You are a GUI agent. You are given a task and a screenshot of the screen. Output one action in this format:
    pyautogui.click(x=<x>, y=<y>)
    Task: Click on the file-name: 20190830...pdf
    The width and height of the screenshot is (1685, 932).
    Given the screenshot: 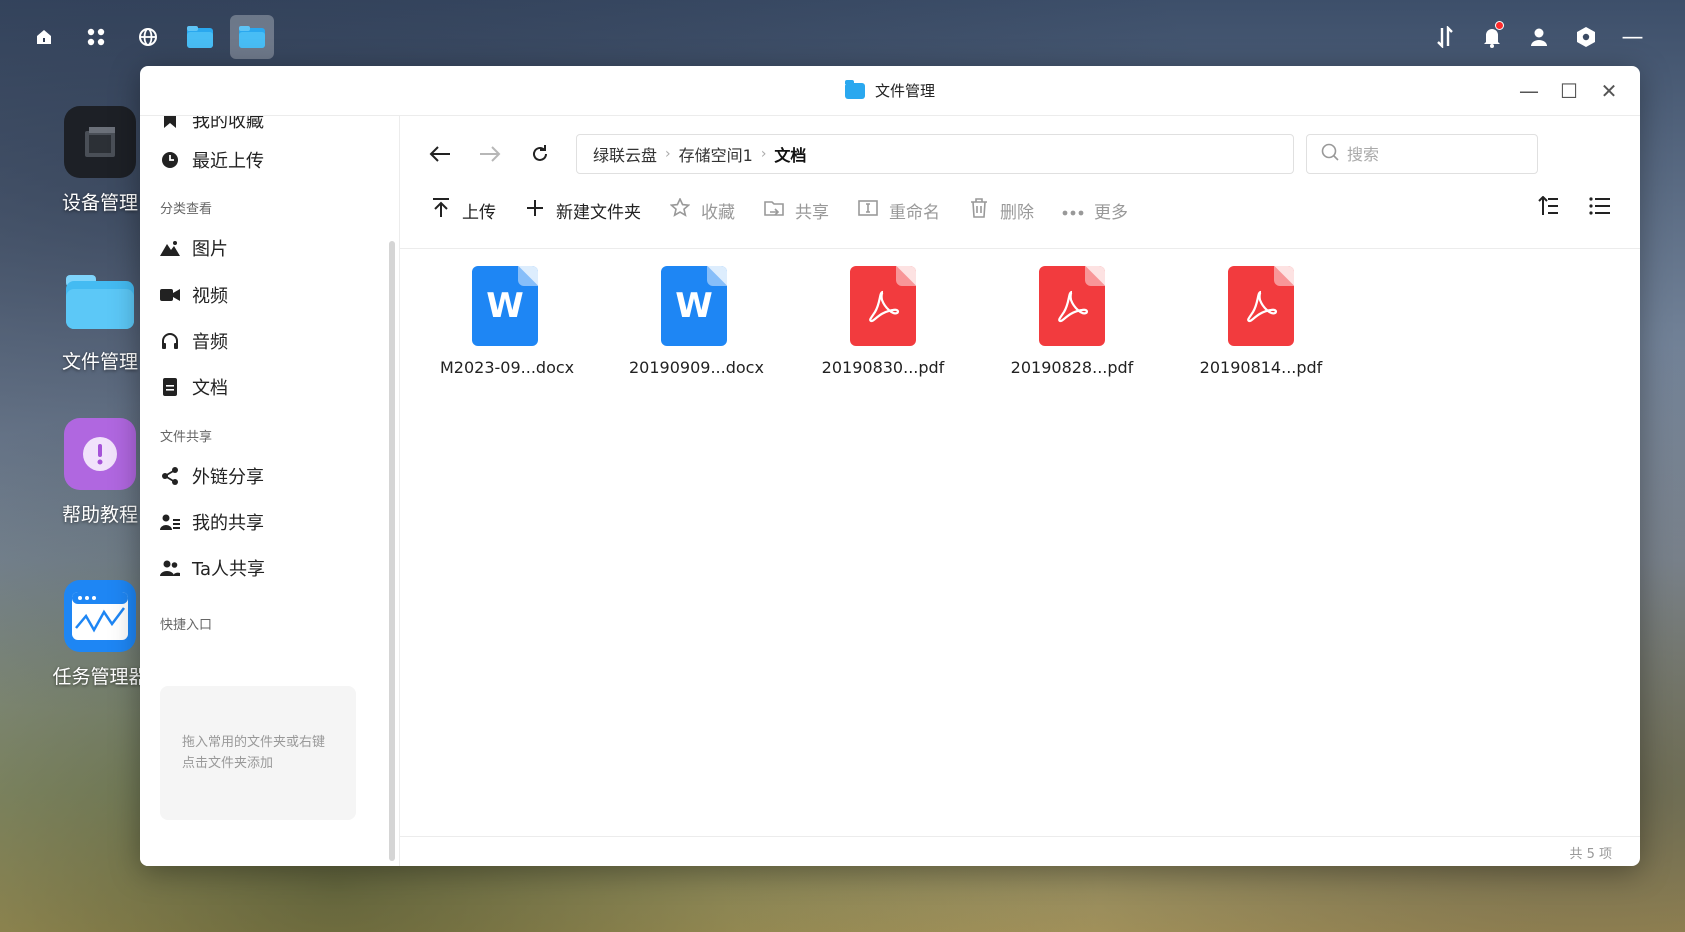 What is the action you would take?
    pyautogui.click(x=883, y=367)
    